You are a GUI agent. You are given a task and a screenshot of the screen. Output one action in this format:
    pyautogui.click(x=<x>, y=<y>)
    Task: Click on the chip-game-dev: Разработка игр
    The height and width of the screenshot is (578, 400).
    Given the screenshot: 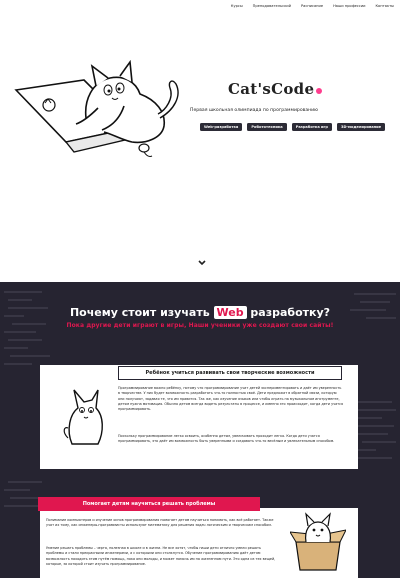 What is the action you would take?
    pyautogui.click(x=311, y=127)
    